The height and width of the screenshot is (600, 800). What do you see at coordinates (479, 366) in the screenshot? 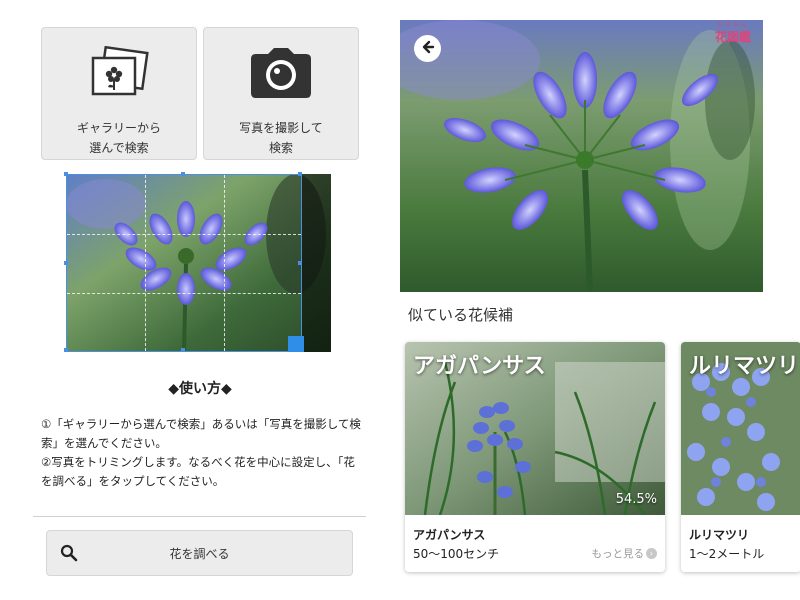
I see `candidate-overlay-name: アガパンサス` at bounding box center [479, 366].